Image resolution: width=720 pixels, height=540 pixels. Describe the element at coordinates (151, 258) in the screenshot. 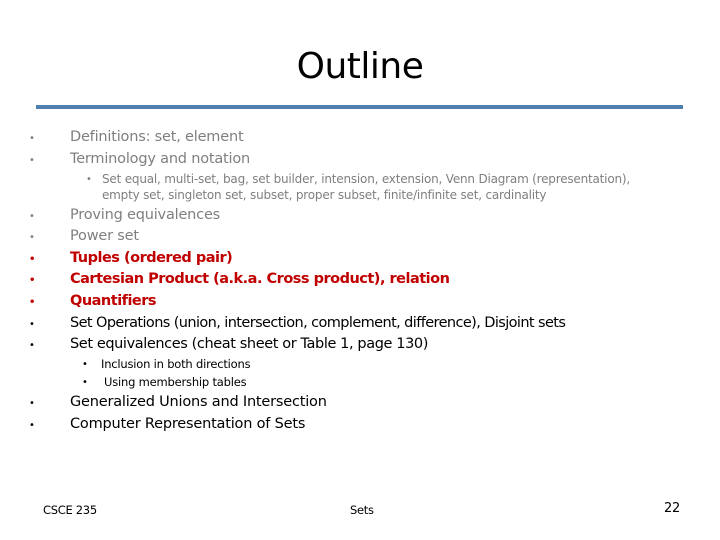

I see `outline-item-text: Tuples (ordered pair)` at that location.